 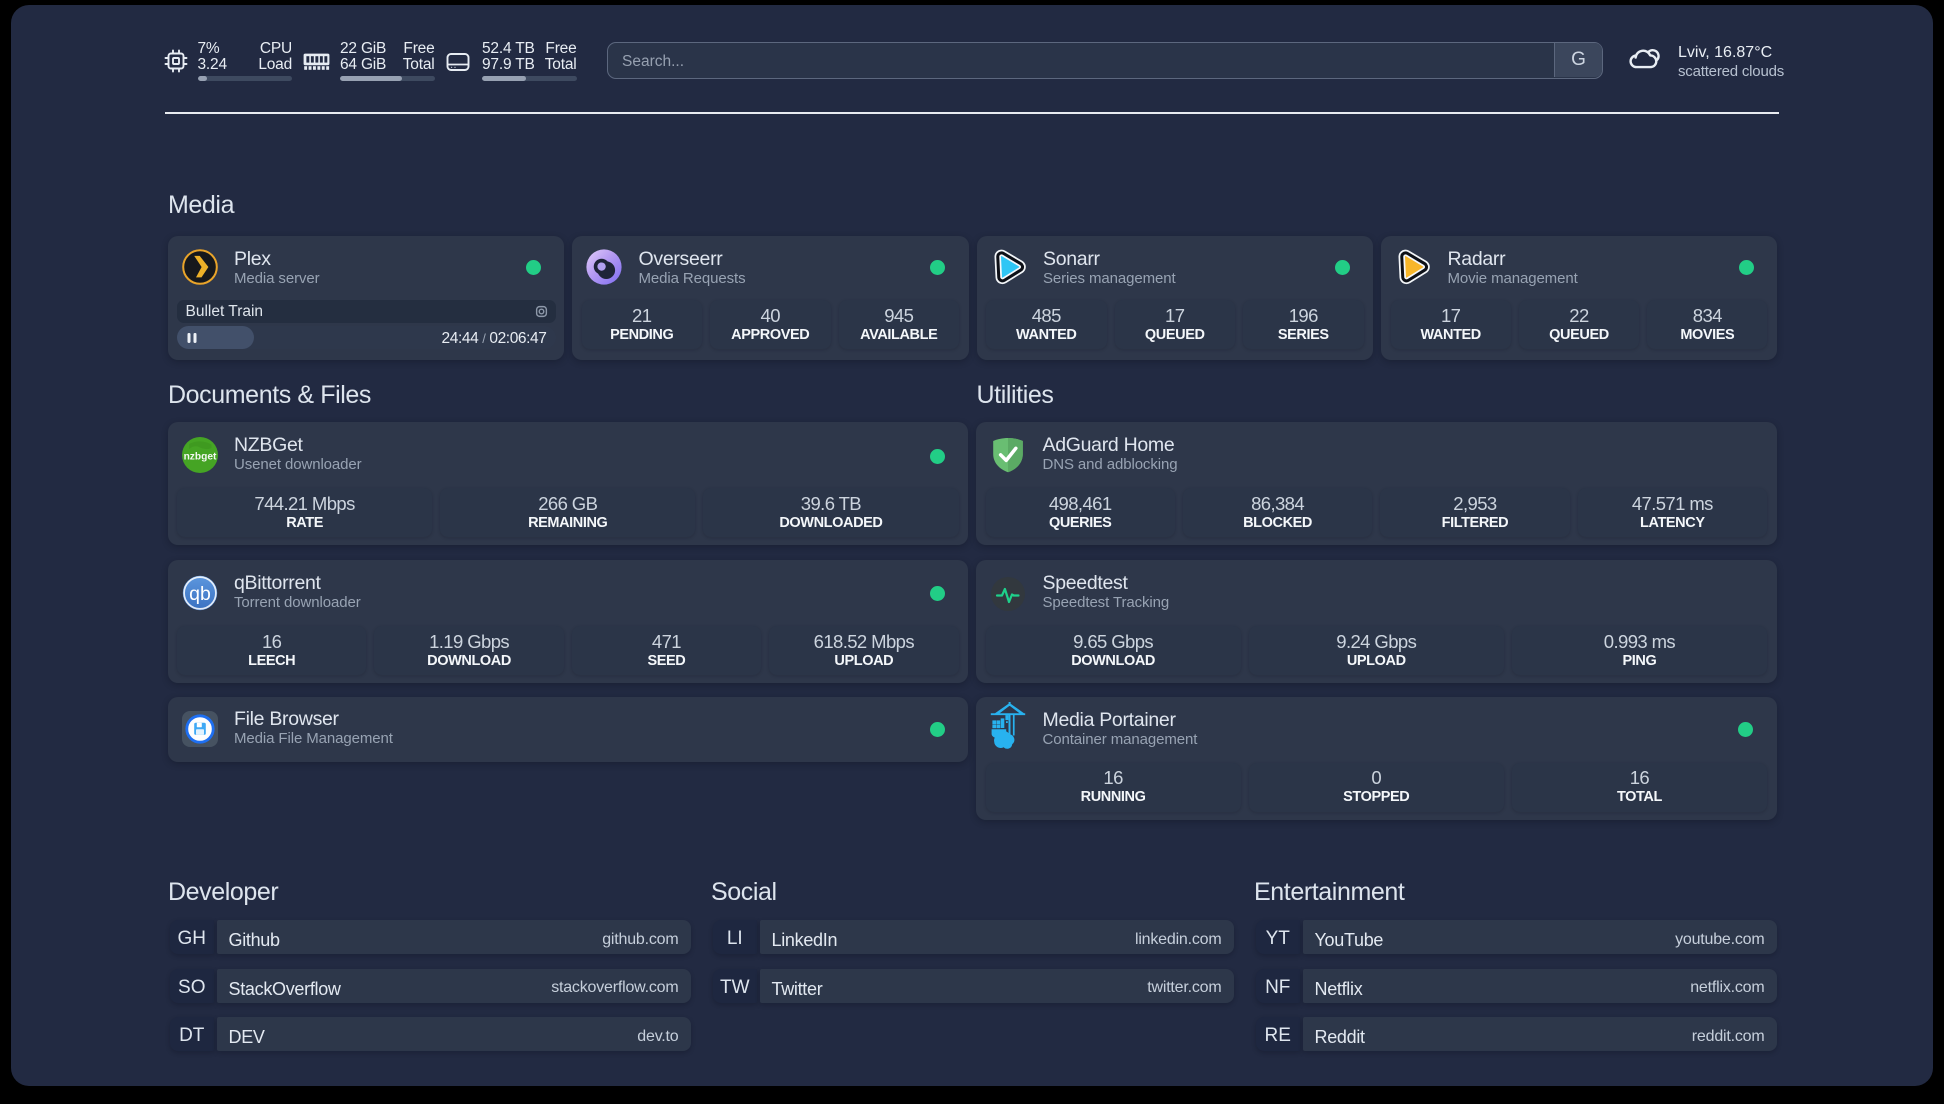 I want to click on svg-text: nzbget, so click(x=199, y=457).